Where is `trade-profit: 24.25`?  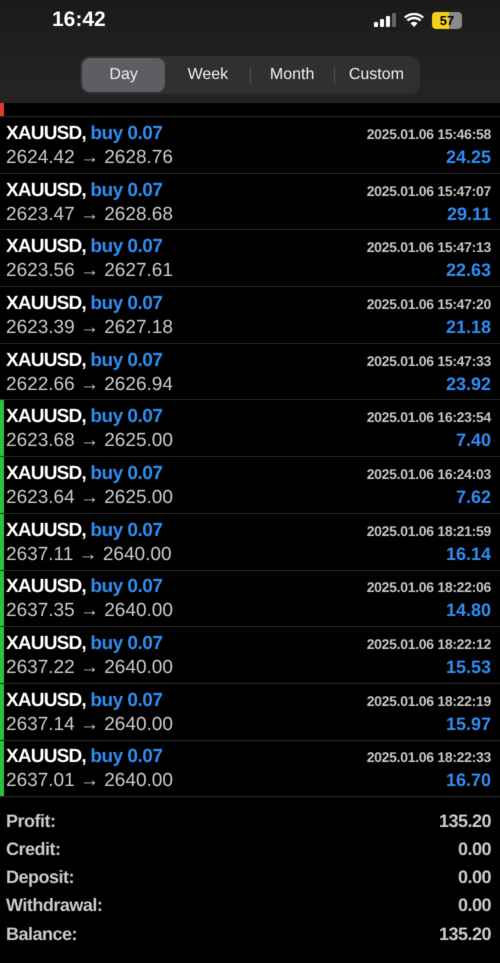
trade-profit: 24.25 is located at coordinates (468, 157).